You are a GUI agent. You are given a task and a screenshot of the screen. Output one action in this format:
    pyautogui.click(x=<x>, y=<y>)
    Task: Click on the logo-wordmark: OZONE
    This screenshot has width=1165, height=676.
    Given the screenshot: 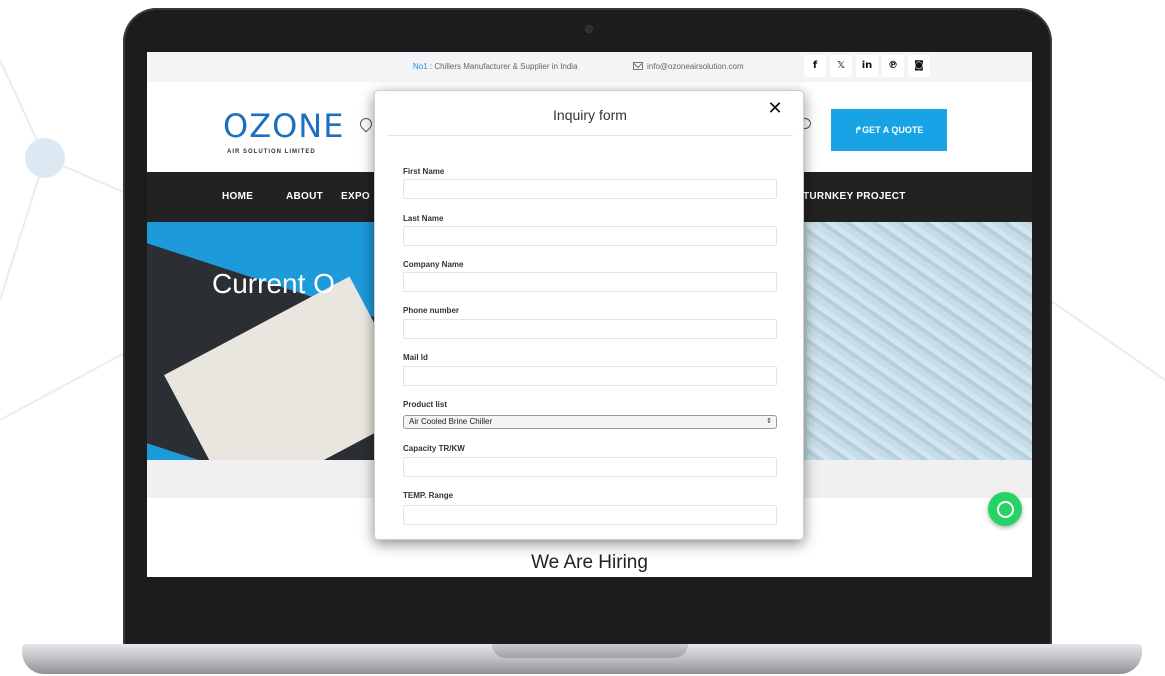 What is the action you would take?
    pyautogui.click(x=284, y=126)
    